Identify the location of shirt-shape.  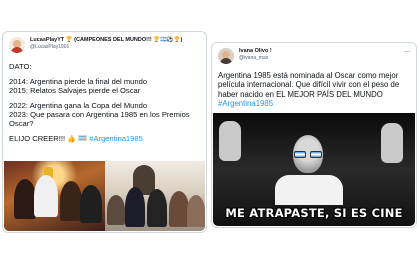
(309, 190).